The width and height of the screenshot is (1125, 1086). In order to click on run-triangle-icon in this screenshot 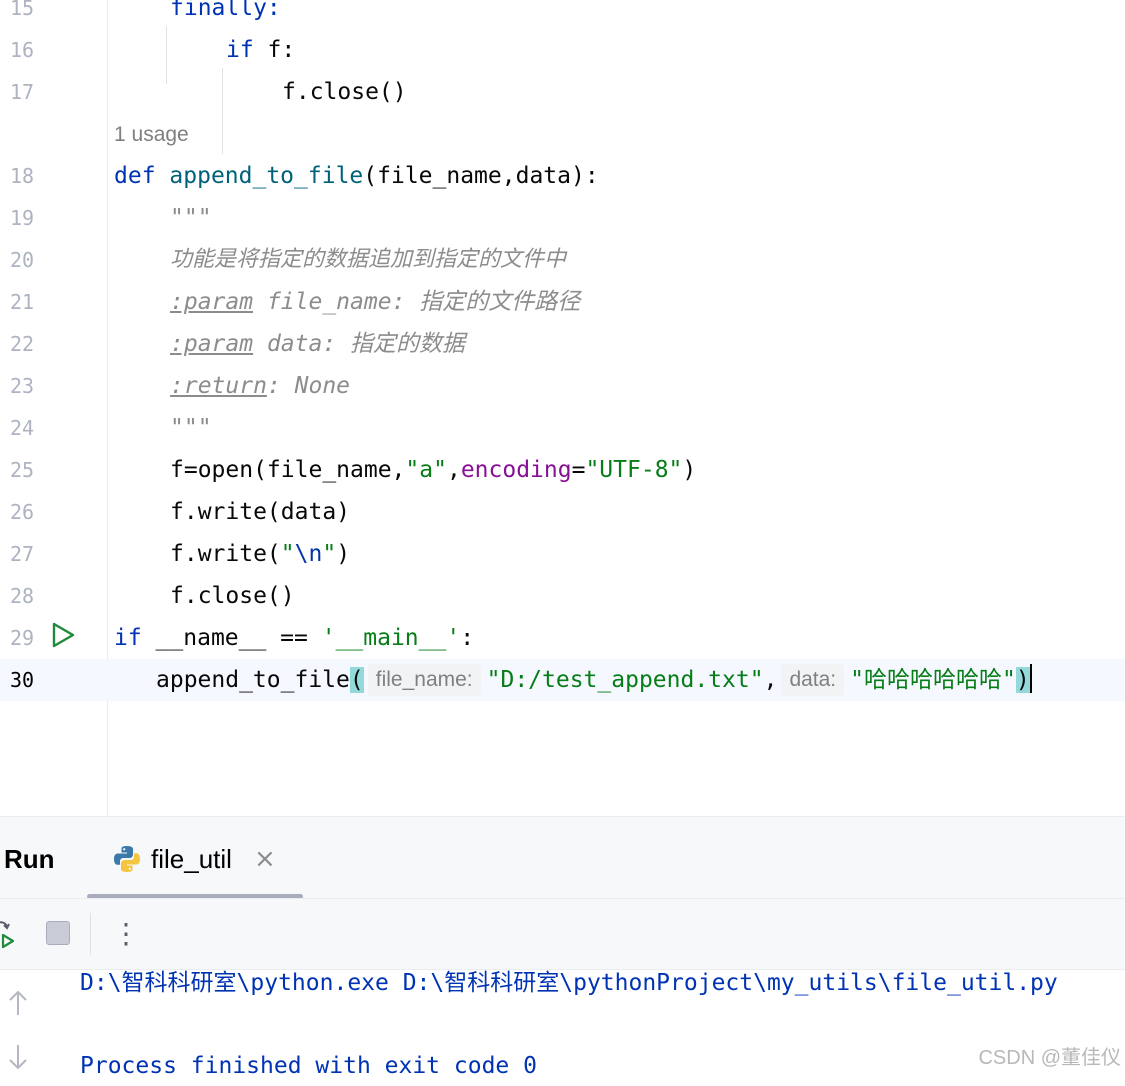, I will do `click(63, 635)`.